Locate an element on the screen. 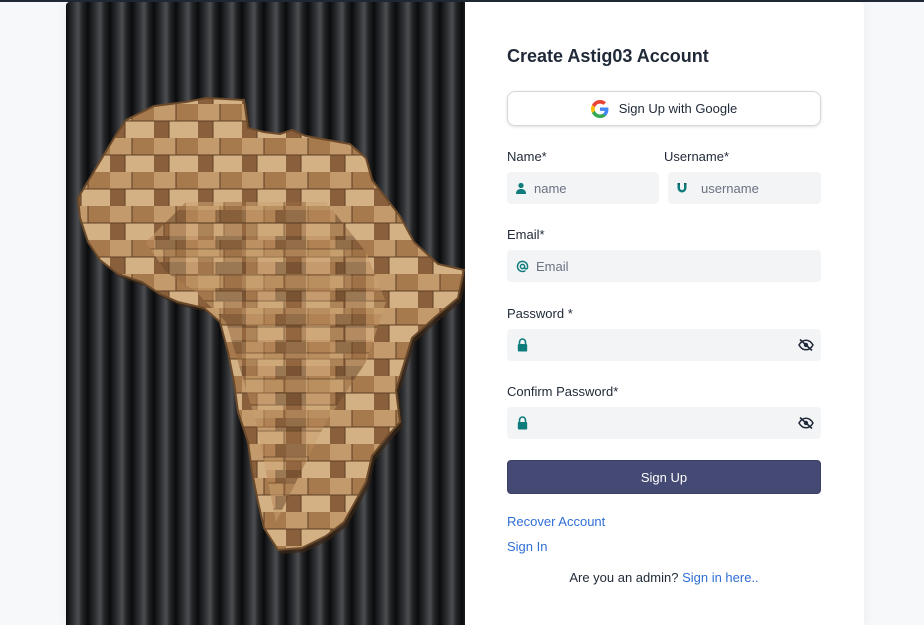 This screenshot has width=924, height=625. google-signup-button: Sign Up with Google is located at coordinates (664, 108).